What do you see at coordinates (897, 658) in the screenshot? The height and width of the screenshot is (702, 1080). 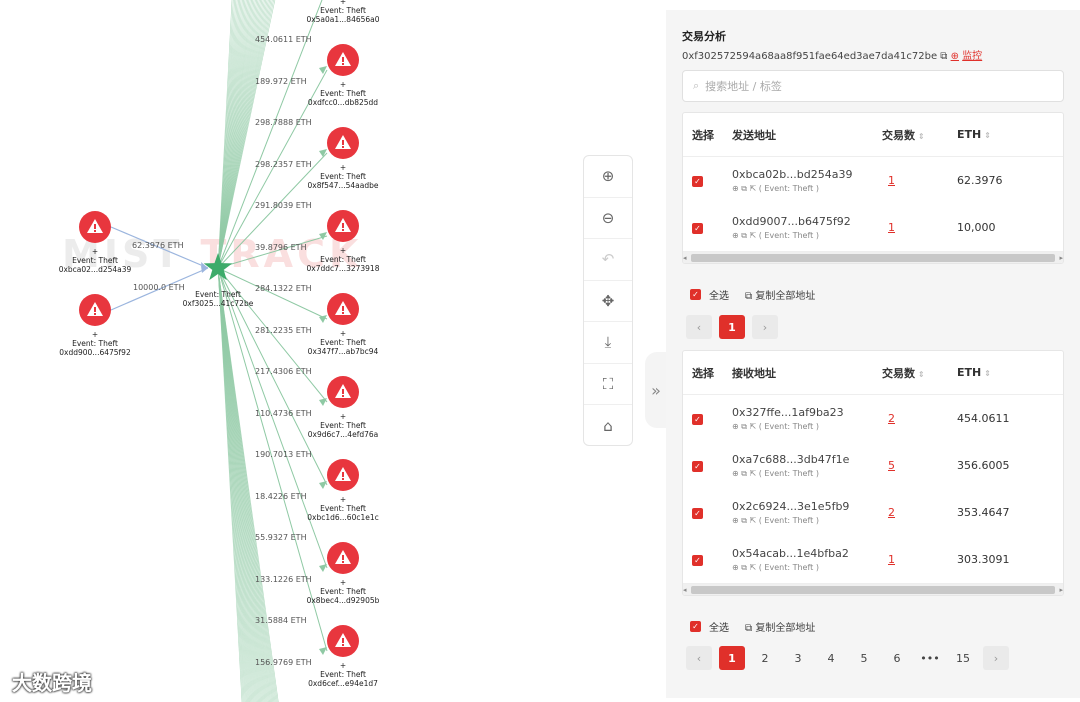 I see `page-button: 6` at bounding box center [897, 658].